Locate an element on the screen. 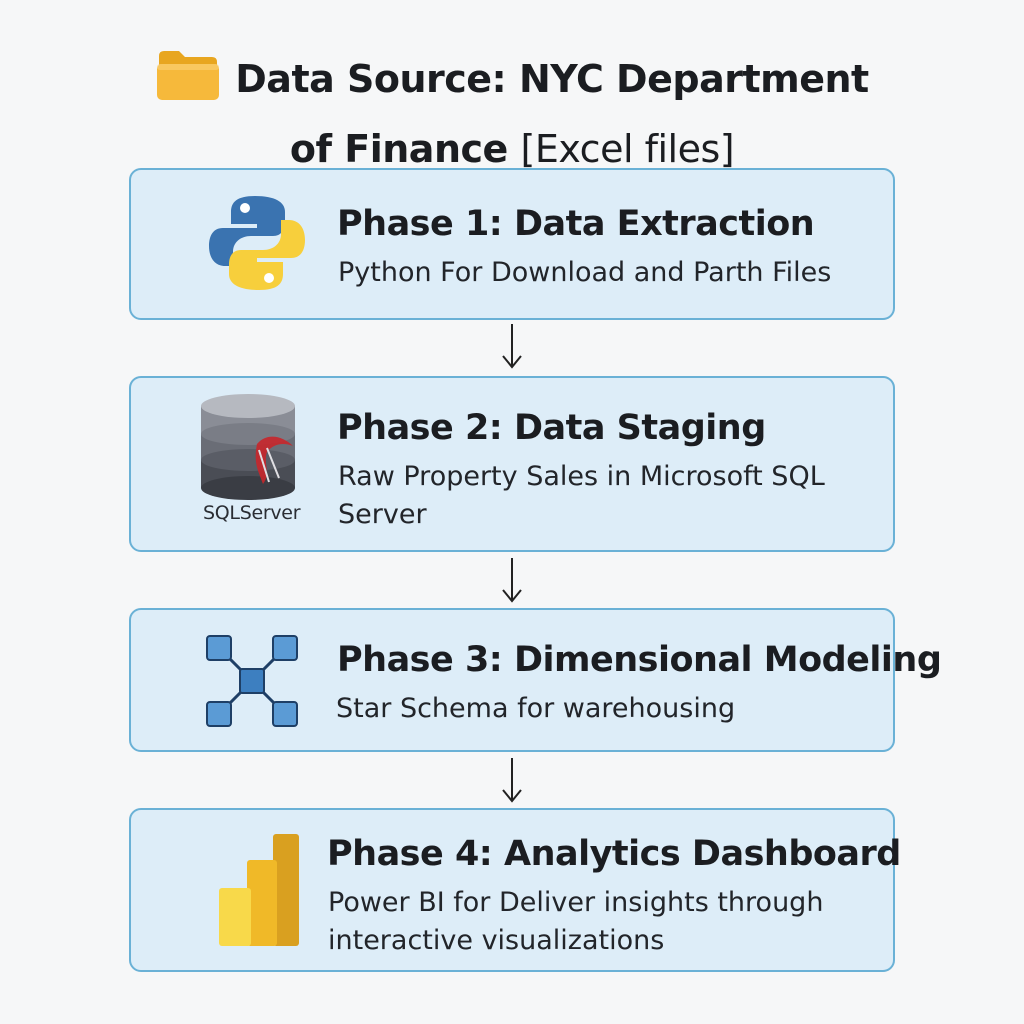  header-line-1: Data Source: NYC Department is located at coordinates (512, 82).